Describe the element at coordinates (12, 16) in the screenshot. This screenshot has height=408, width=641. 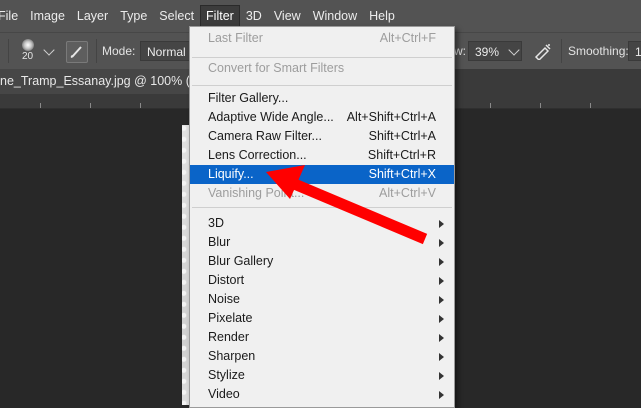
I see `menu-file: File` at that location.